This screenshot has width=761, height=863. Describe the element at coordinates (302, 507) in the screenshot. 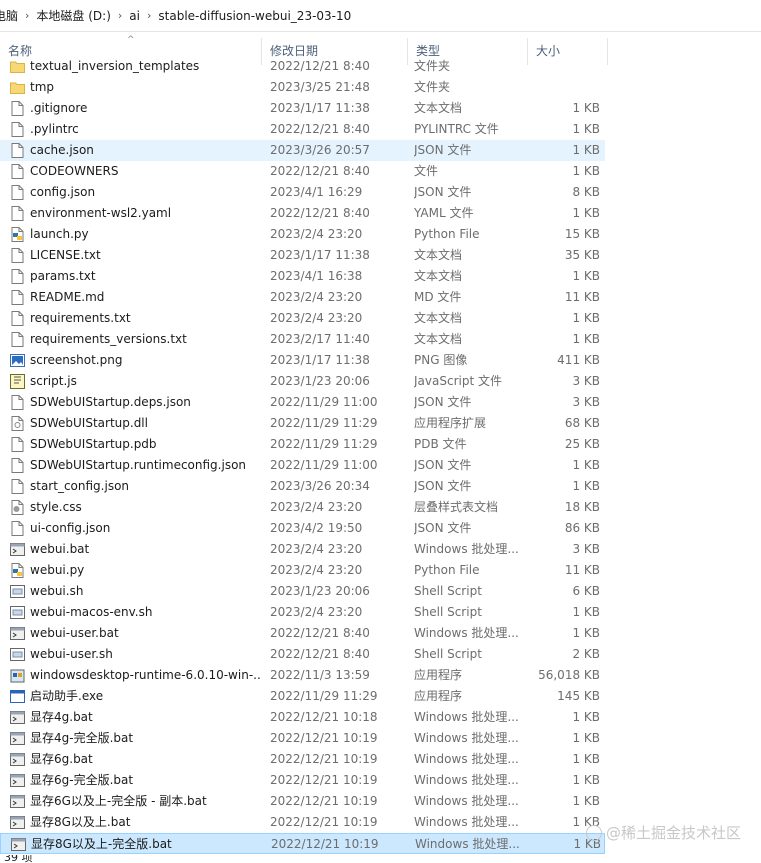

I see `file-row: style.css 2023/2/4 23:20 层叠样式表文档 18 KB` at that location.